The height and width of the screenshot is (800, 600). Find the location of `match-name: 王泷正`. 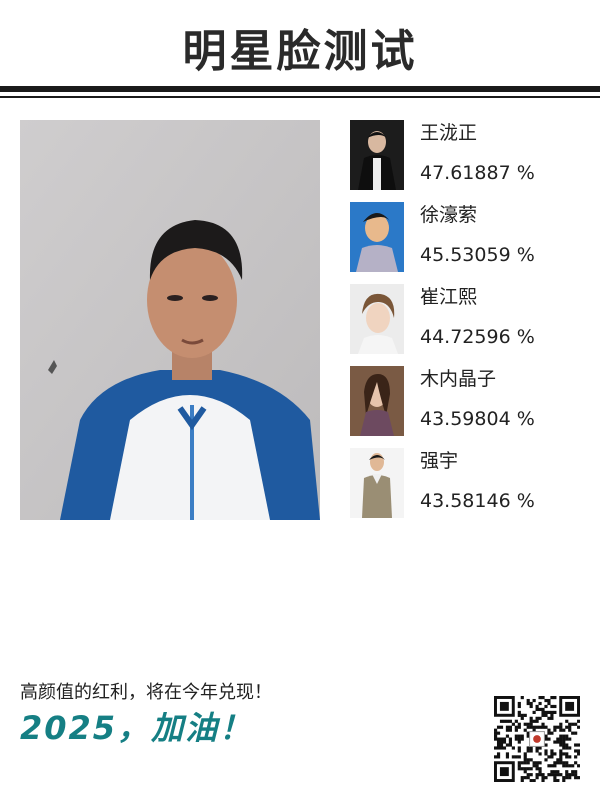

match-name: 王泷正 is located at coordinates (449, 133).